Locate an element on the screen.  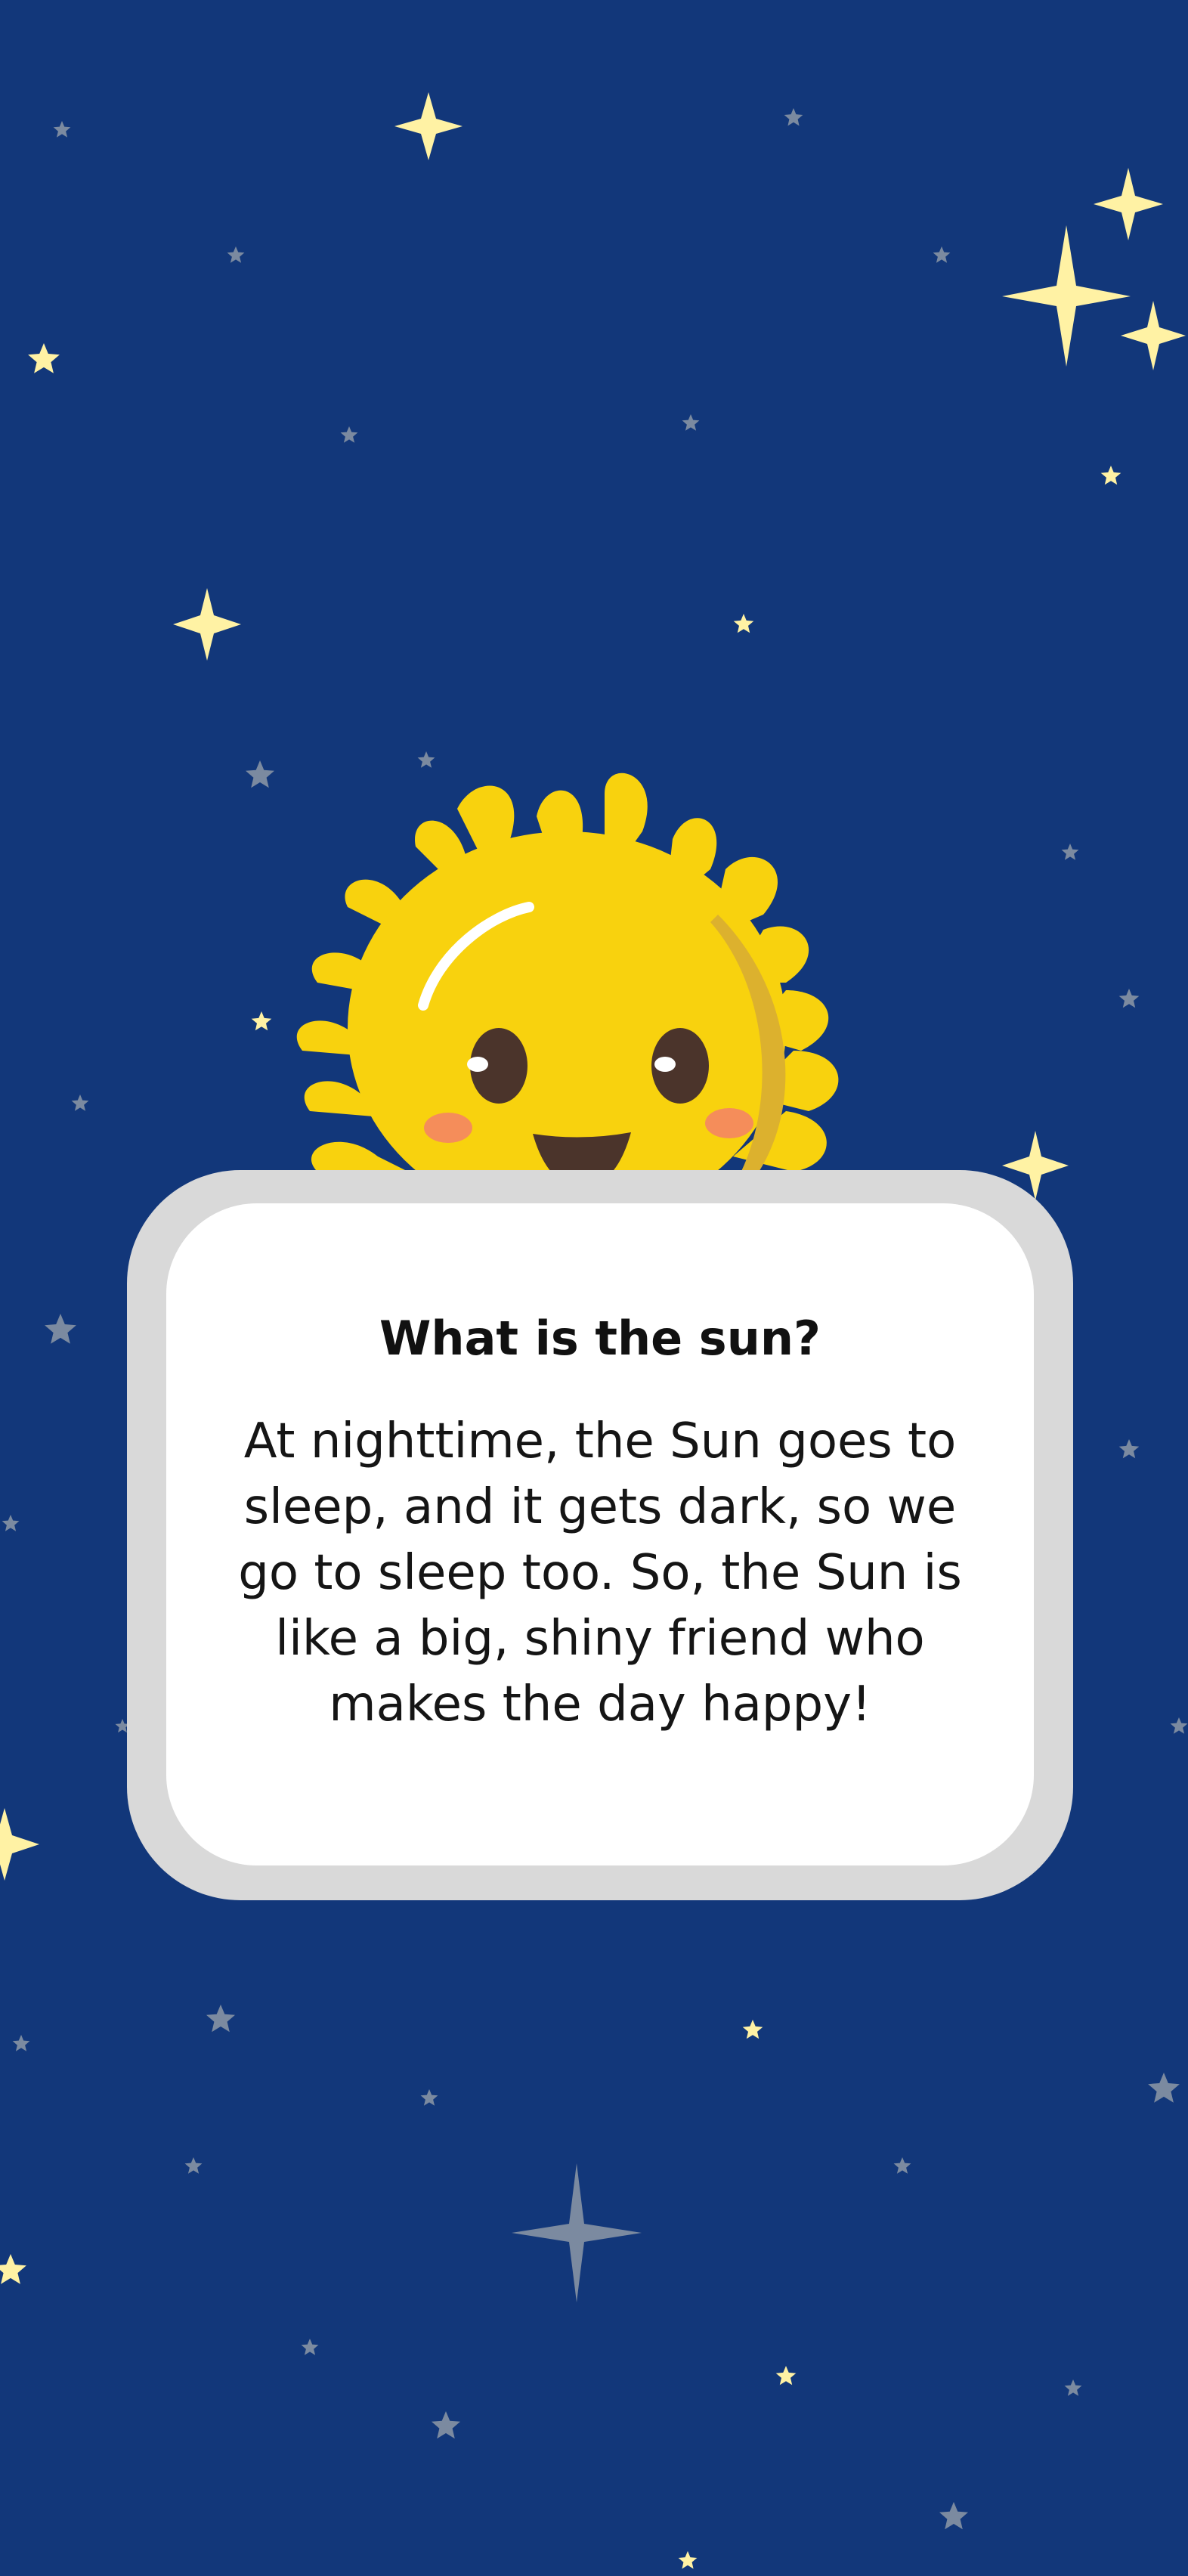
card-title: What is the sun? is located at coordinates (600, 1338).